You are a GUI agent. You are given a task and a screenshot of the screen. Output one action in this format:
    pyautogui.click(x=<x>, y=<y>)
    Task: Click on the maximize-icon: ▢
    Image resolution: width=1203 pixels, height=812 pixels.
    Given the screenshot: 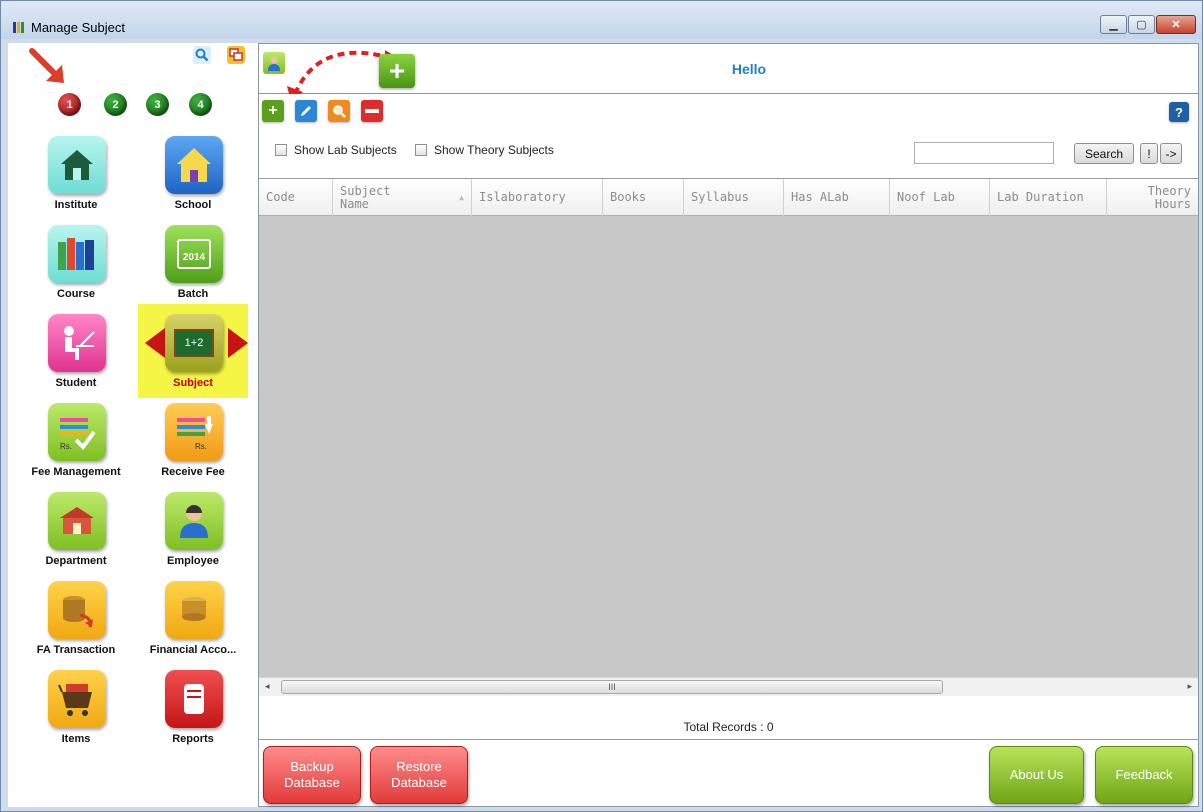 What is the action you would take?
    pyautogui.click(x=1141, y=25)
    